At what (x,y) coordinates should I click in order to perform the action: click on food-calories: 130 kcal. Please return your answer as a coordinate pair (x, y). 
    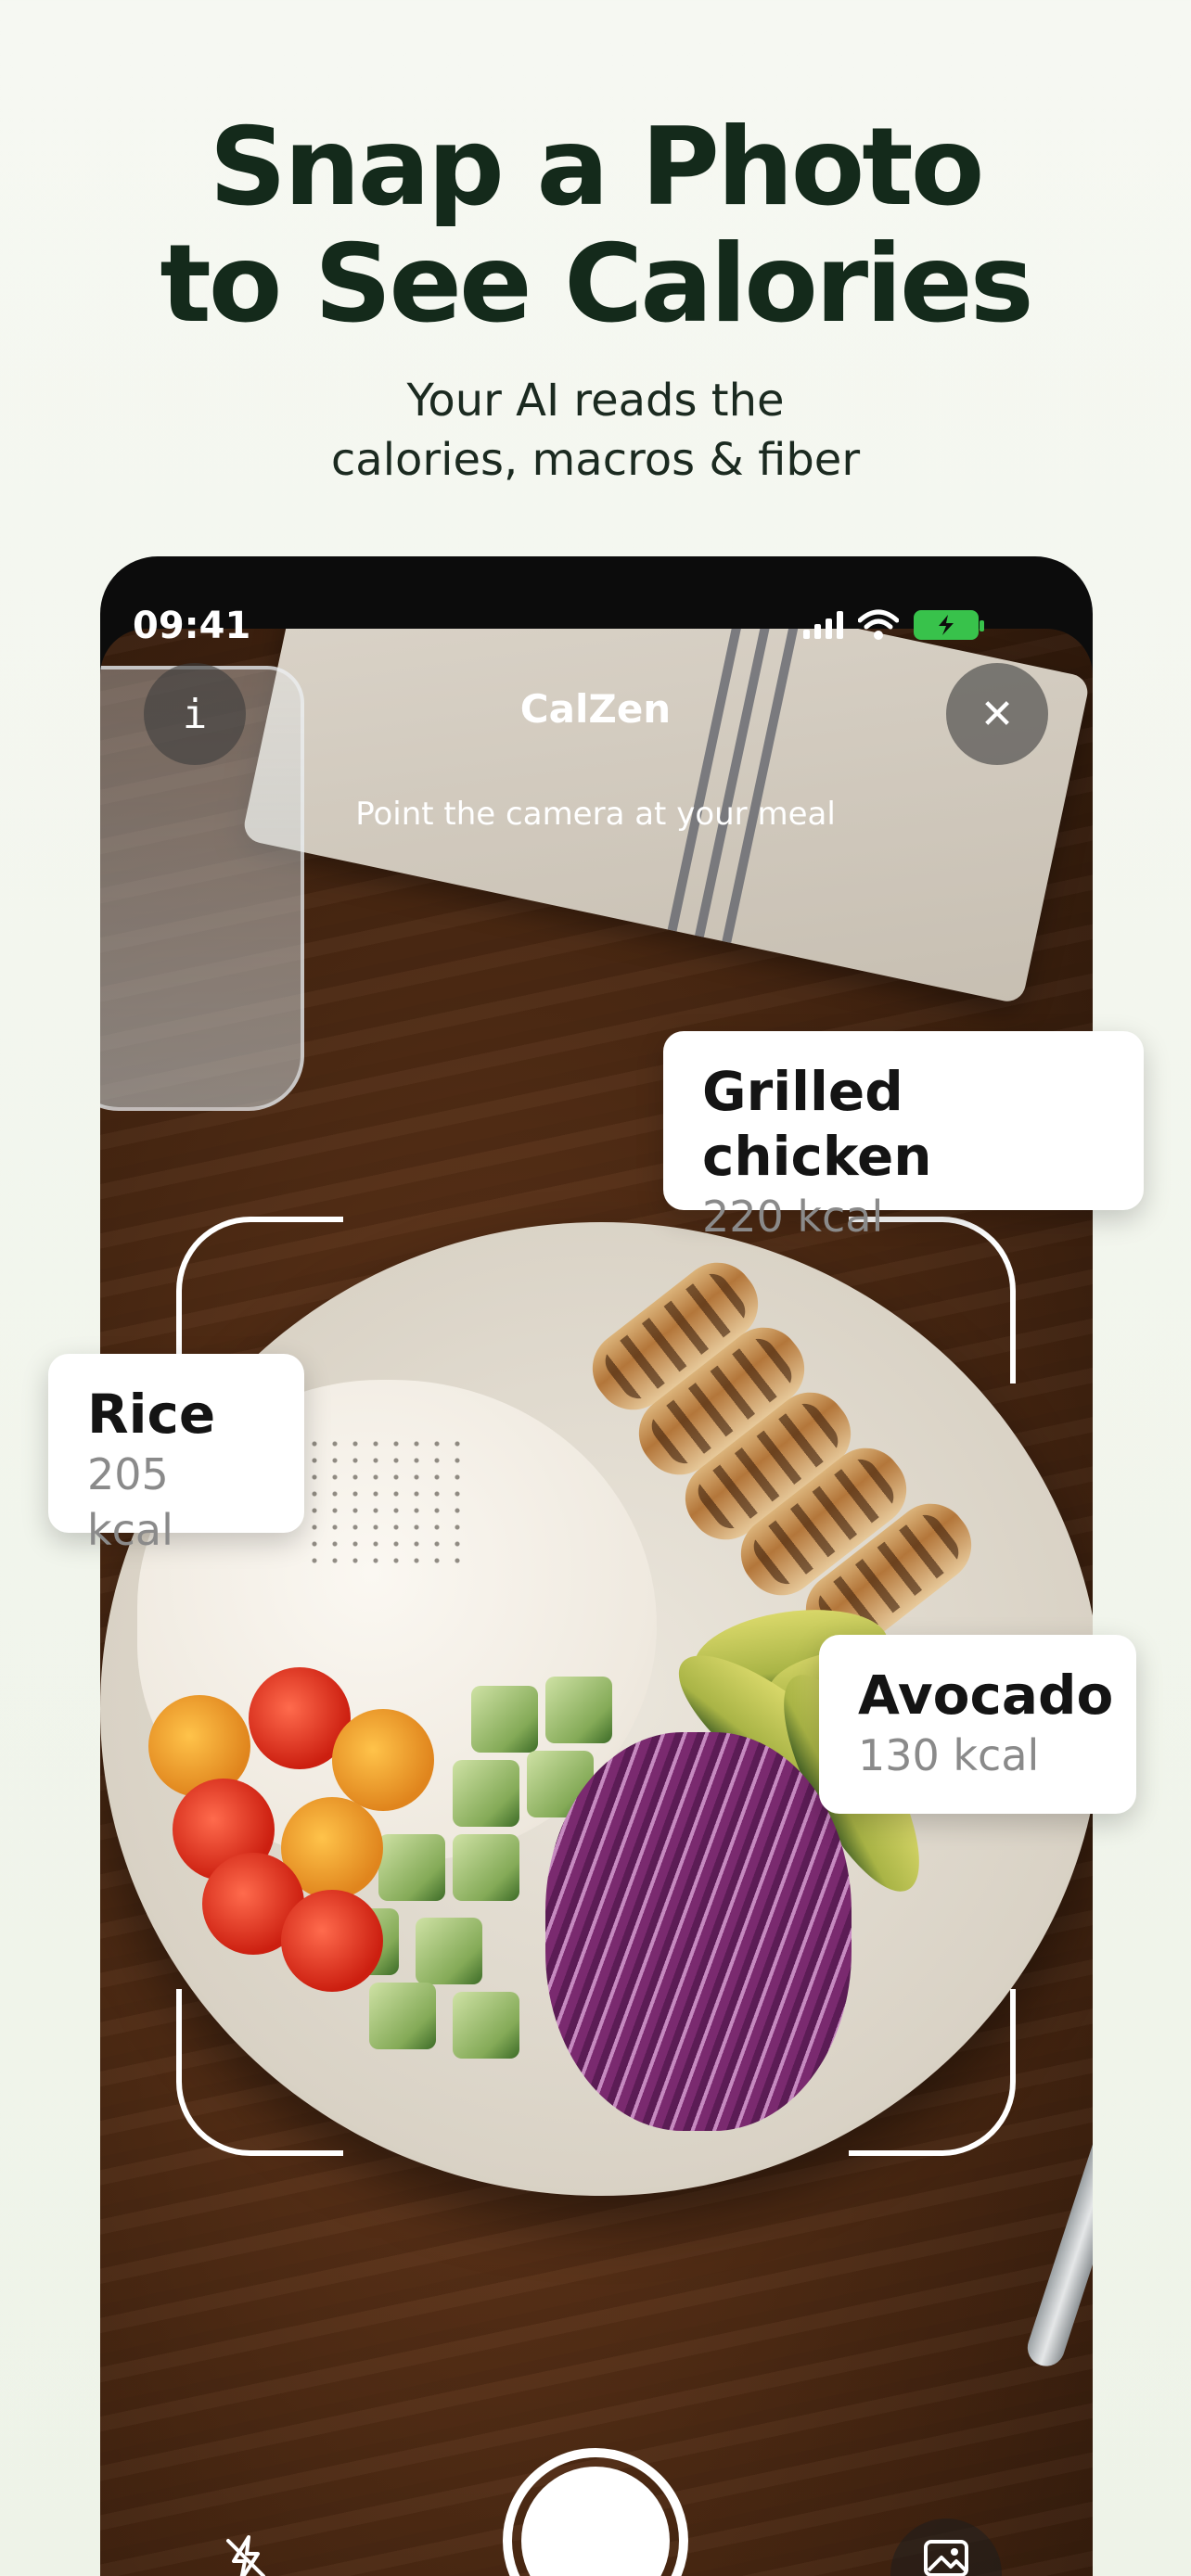
    Looking at the image, I should click on (949, 1755).